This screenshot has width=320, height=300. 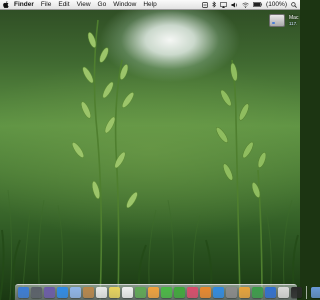 I want to click on wifi-icon, so click(x=245, y=5).